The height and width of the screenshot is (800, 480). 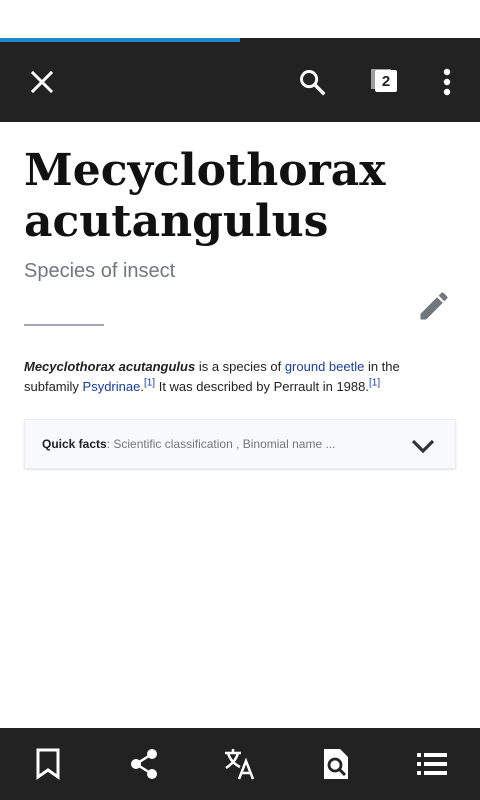 What do you see at coordinates (240, 80) in the screenshot?
I see `top-toolbar` at bounding box center [240, 80].